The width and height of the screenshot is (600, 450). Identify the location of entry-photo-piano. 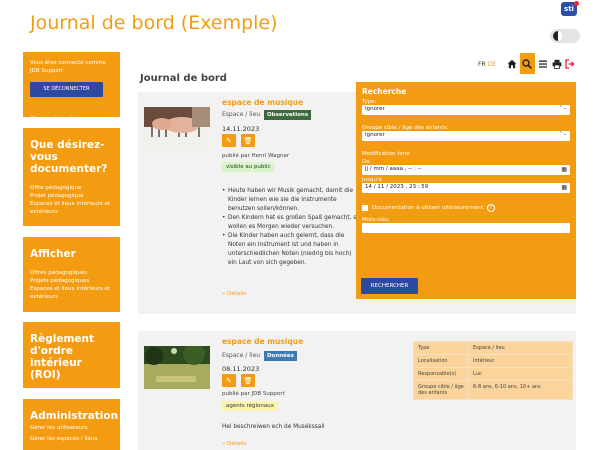
(177, 128).